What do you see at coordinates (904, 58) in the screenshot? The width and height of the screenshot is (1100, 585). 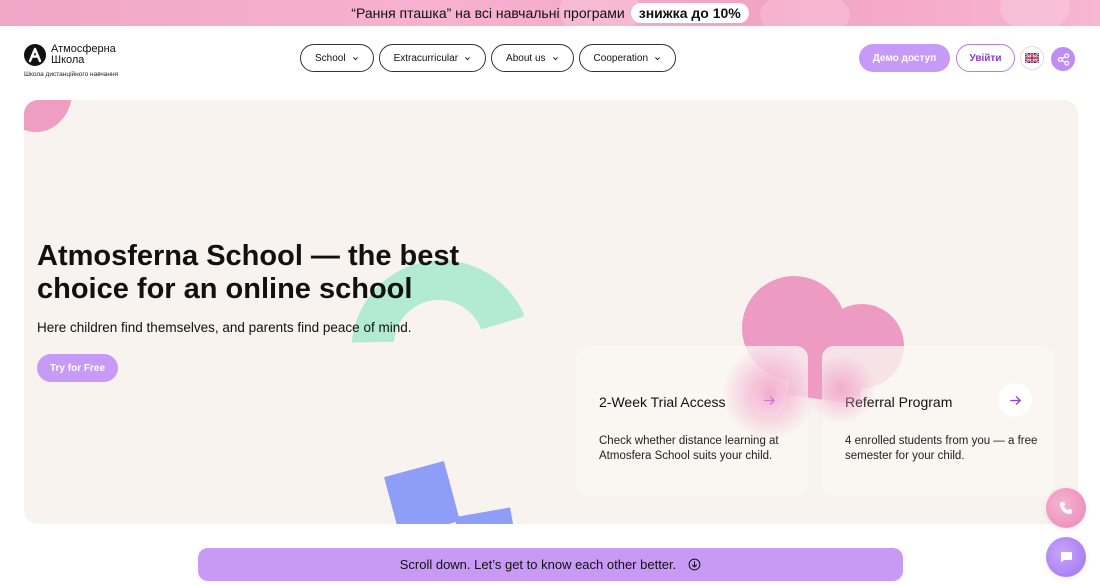 I see `demo-access-button: Демо доступ` at bounding box center [904, 58].